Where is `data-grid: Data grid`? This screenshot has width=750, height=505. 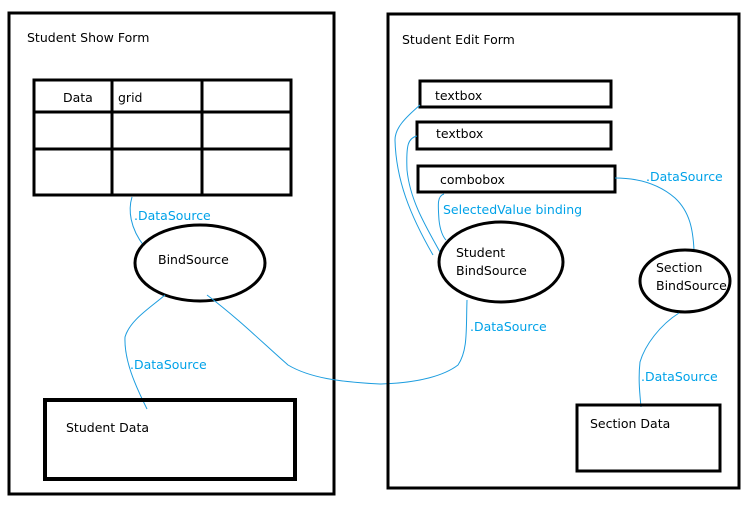
data-grid: Data grid is located at coordinates (162, 137).